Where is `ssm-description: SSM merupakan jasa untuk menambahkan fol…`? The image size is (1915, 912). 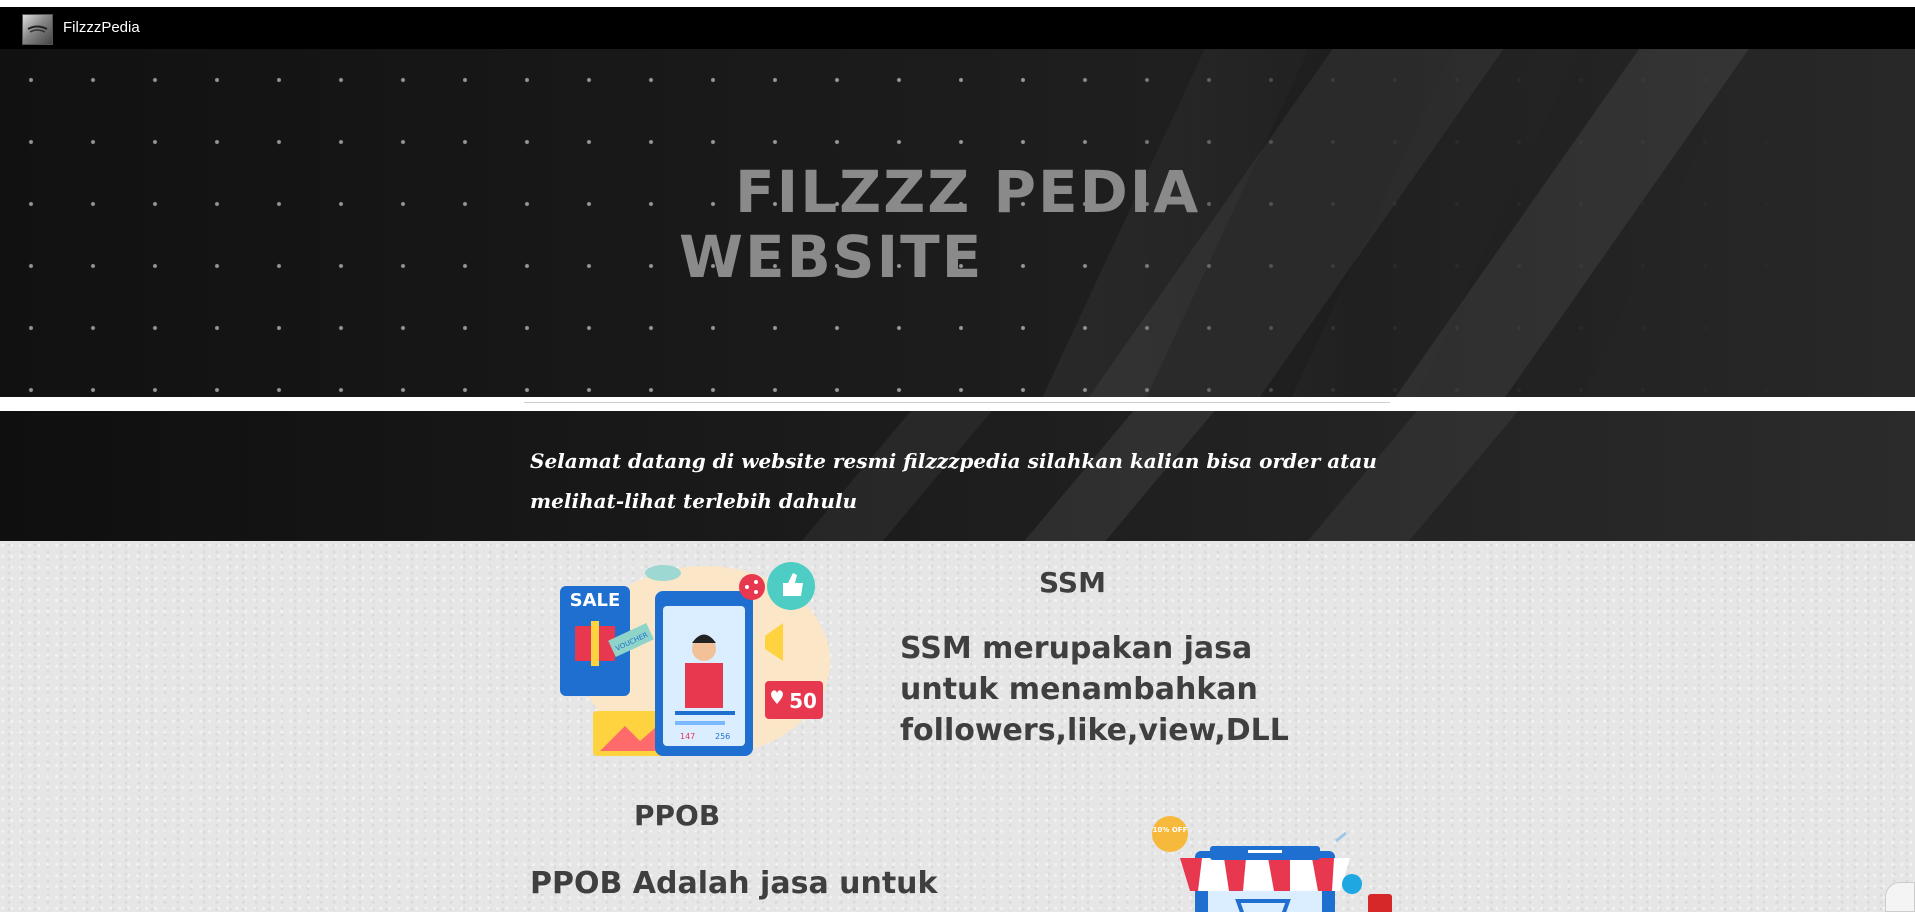 ssm-description: SSM merupakan jasa untuk menambahkan fol… is located at coordinates (1094, 689).